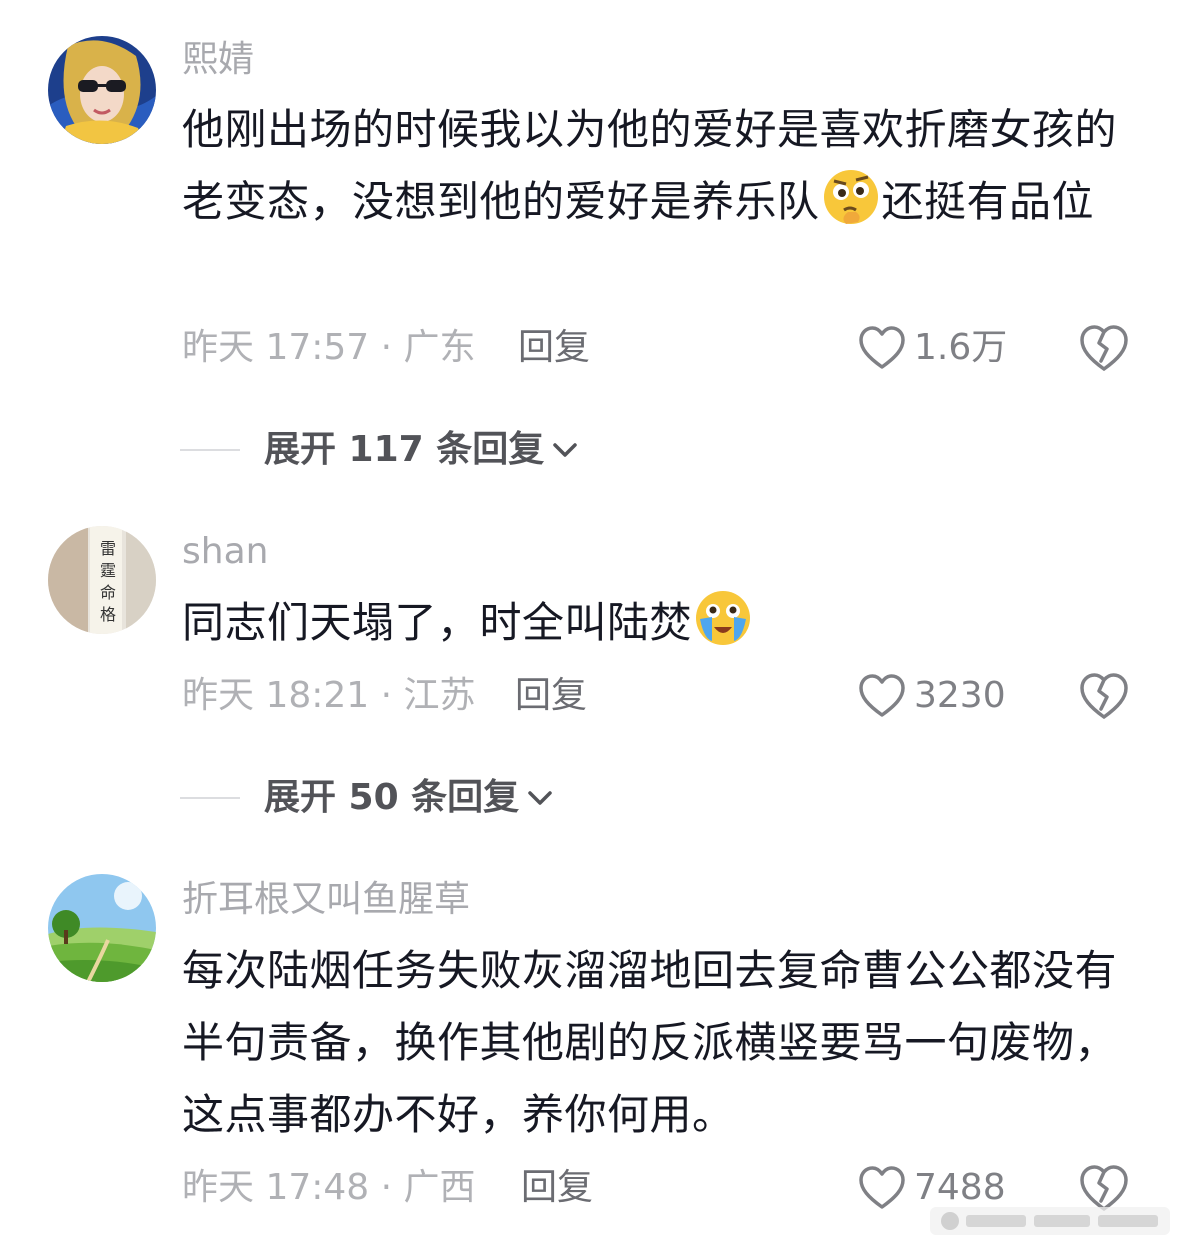  Describe the element at coordinates (108, 614) in the screenshot. I see `svg-text: 格` at that location.